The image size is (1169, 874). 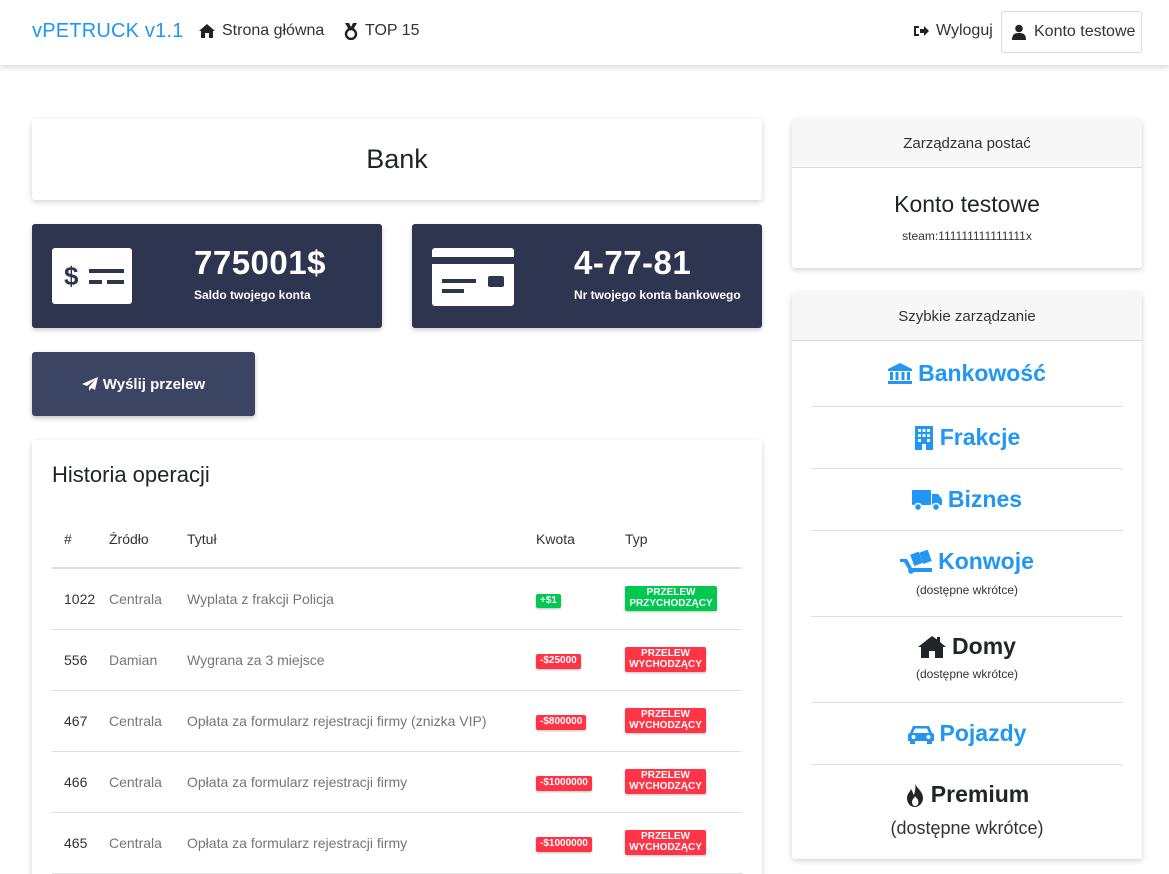 What do you see at coordinates (580, 539) in the screenshot?
I see `column-header-amount: Kwota` at bounding box center [580, 539].